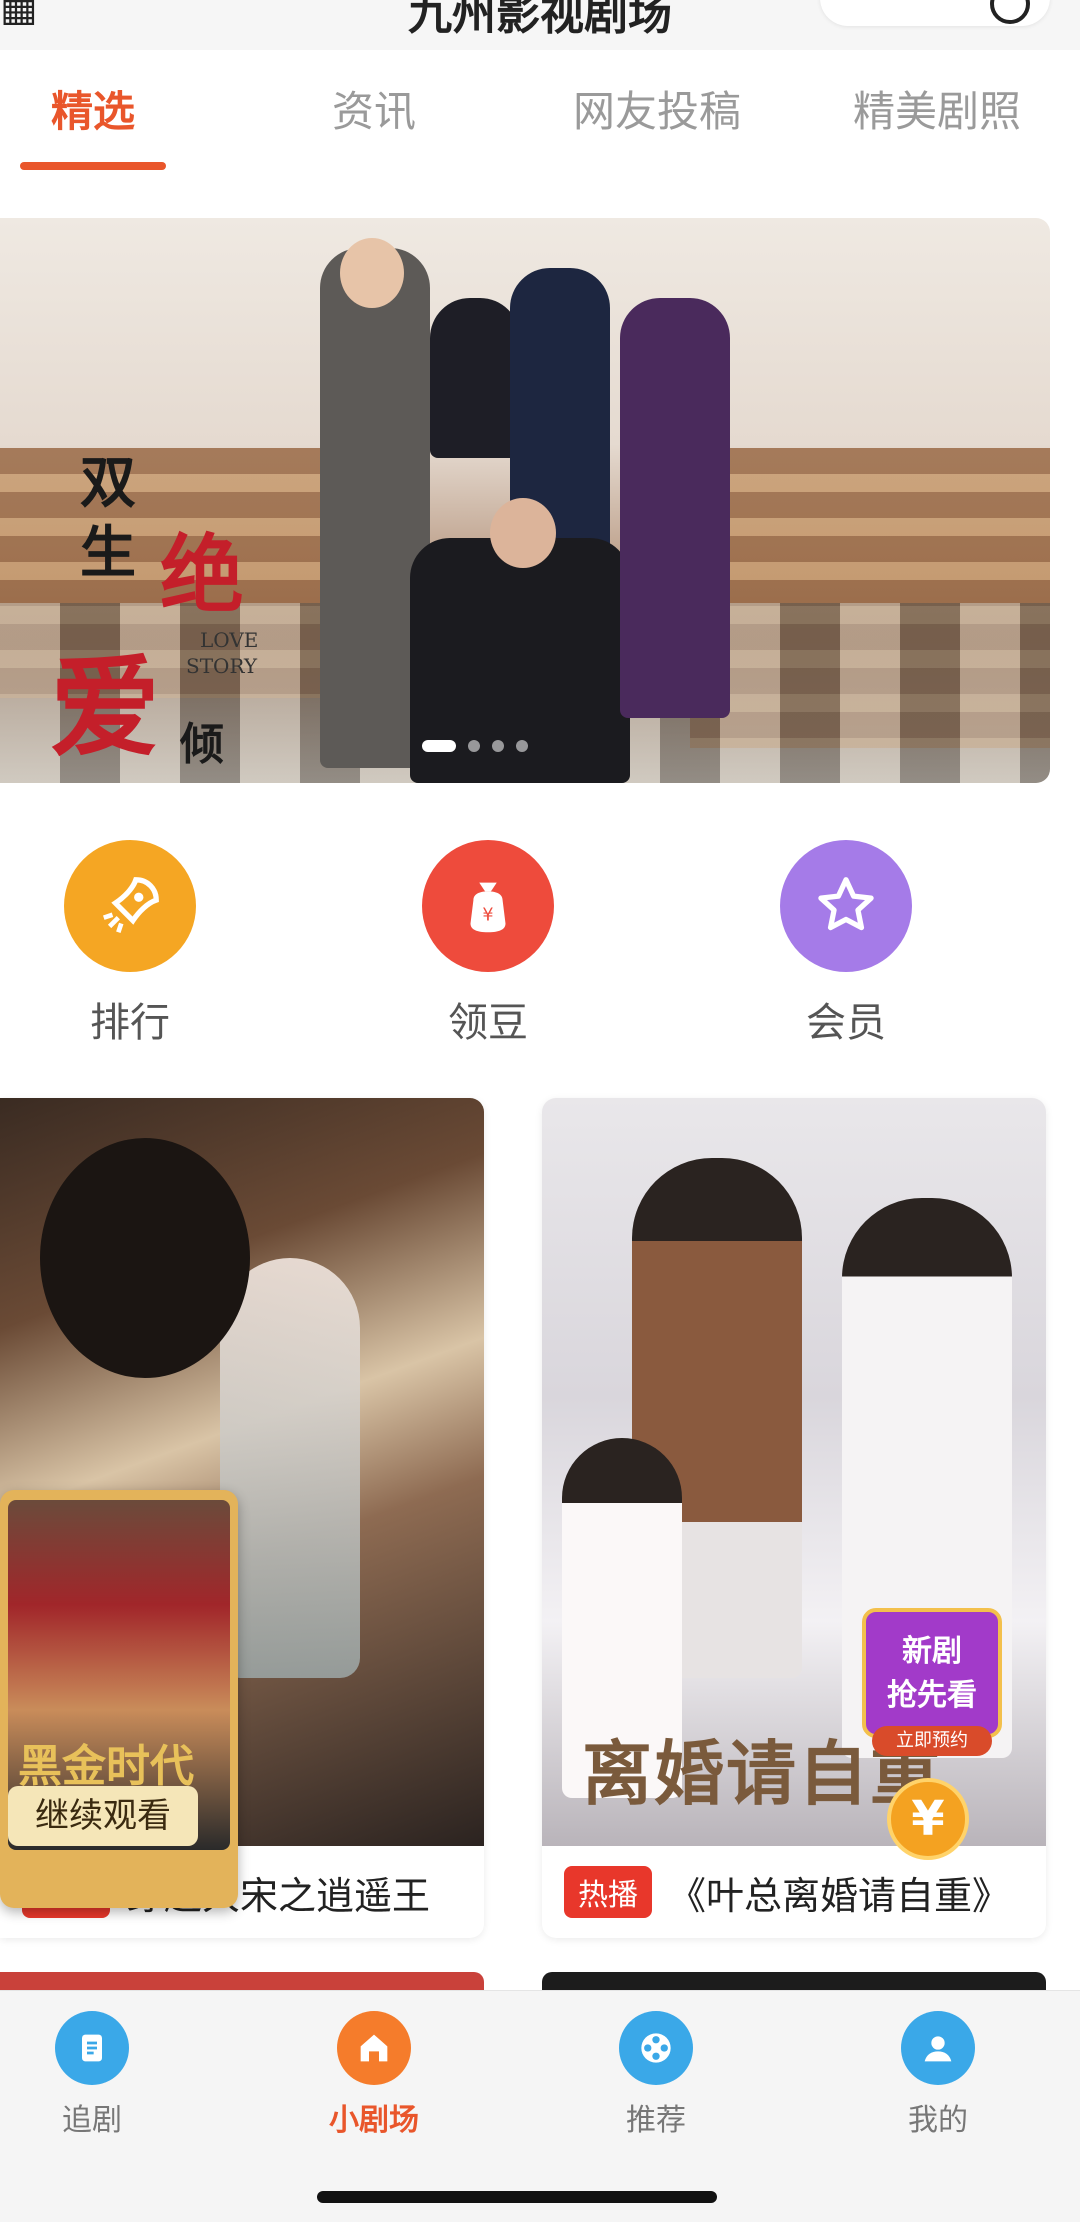 This screenshot has width=1080, height=2222. Describe the element at coordinates (439, 746) in the screenshot. I see `pagination-dot-active` at that location.